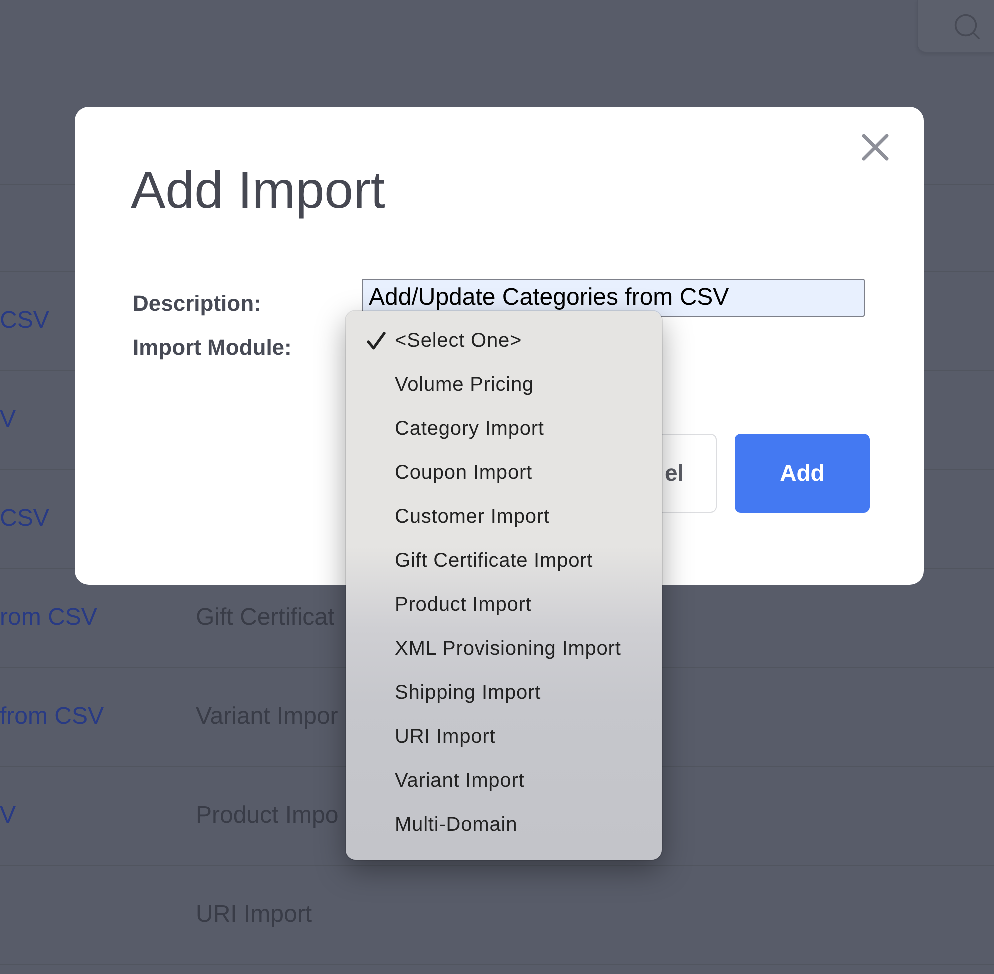 This screenshot has width=994, height=974. What do you see at coordinates (613, 298) in the screenshot?
I see `description-input: Add/Update Categories from CSV` at bounding box center [613, 298].